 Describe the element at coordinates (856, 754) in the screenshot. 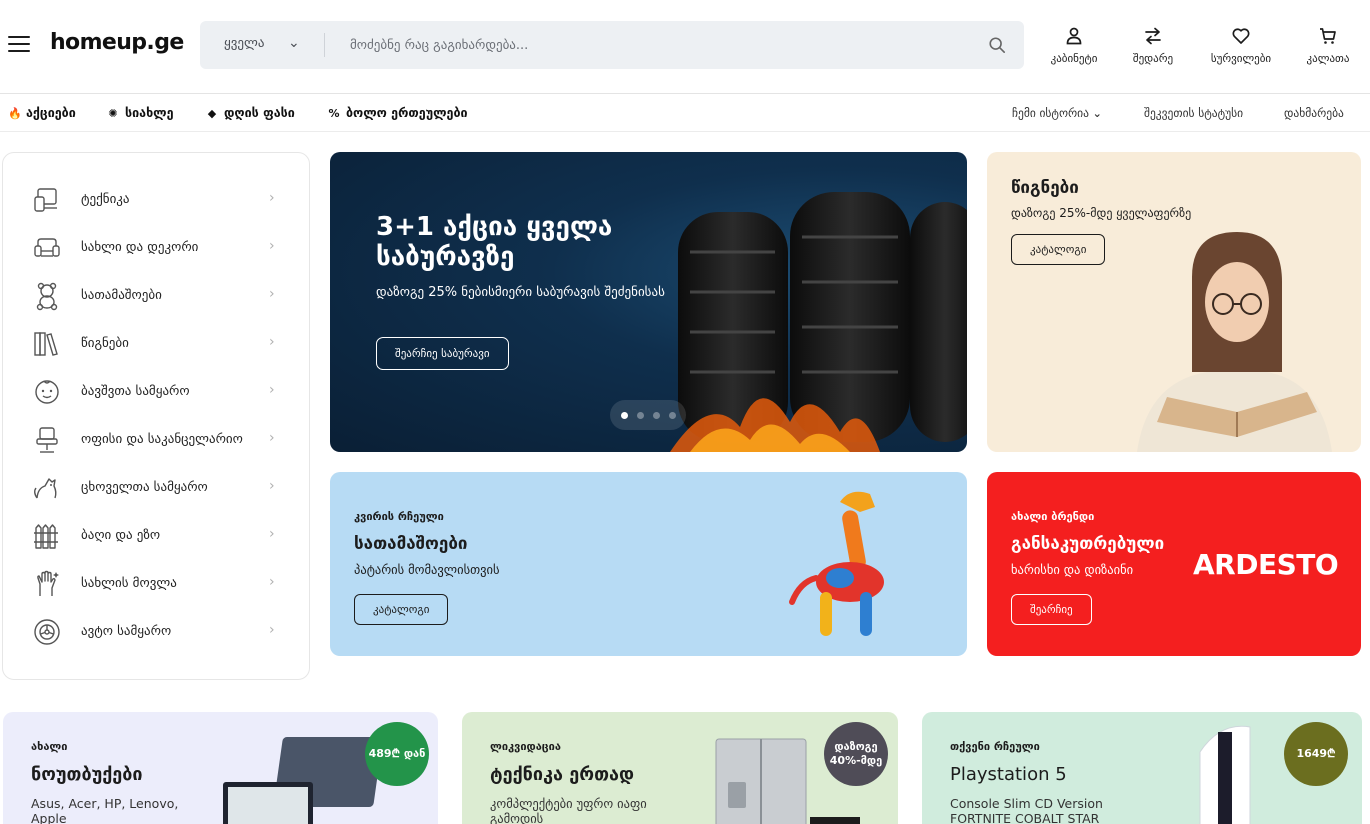

I see `discount-badge: დაზოგე 40%-მდე` at that location.